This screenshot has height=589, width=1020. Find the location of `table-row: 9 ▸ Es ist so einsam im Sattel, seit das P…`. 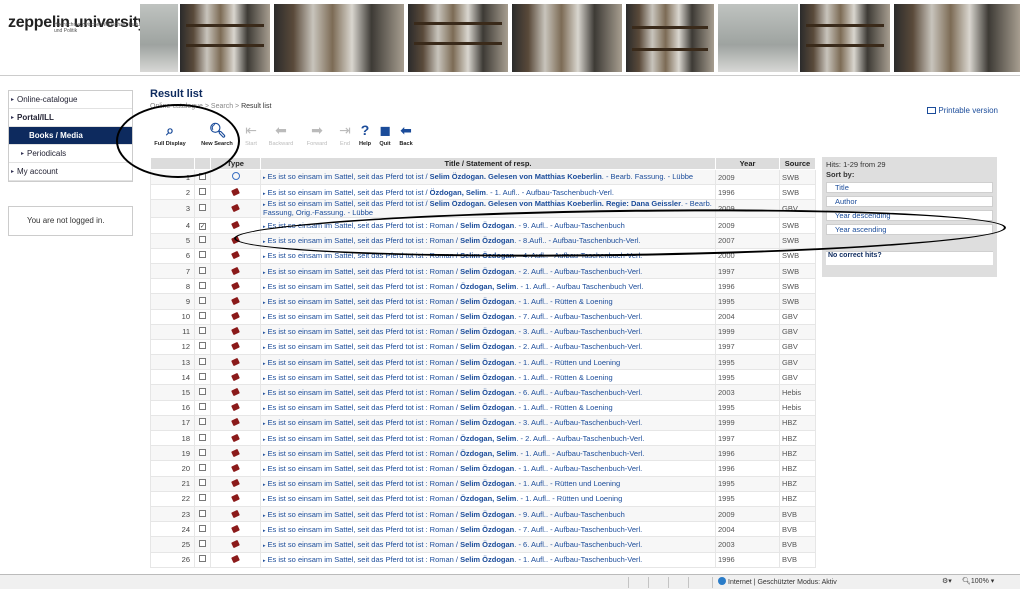

table-row: 9 ▸ Es ist so einsam im Sattel, seit das P… is located at coordinates (483, 301).